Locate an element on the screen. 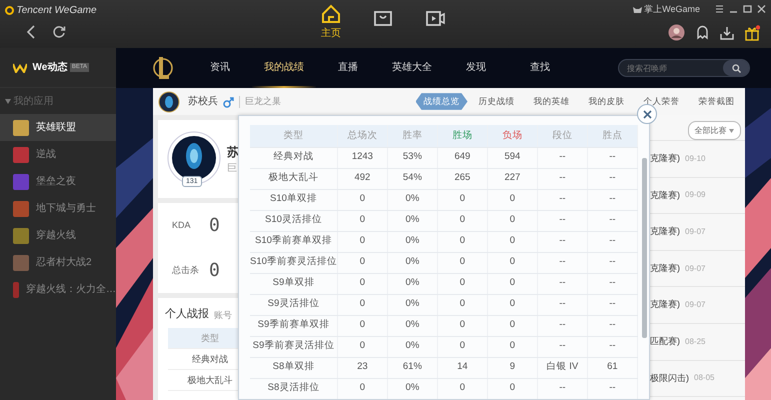 The image size is (771, 400). column-header: 负场 is located at coordinates (512, 136).